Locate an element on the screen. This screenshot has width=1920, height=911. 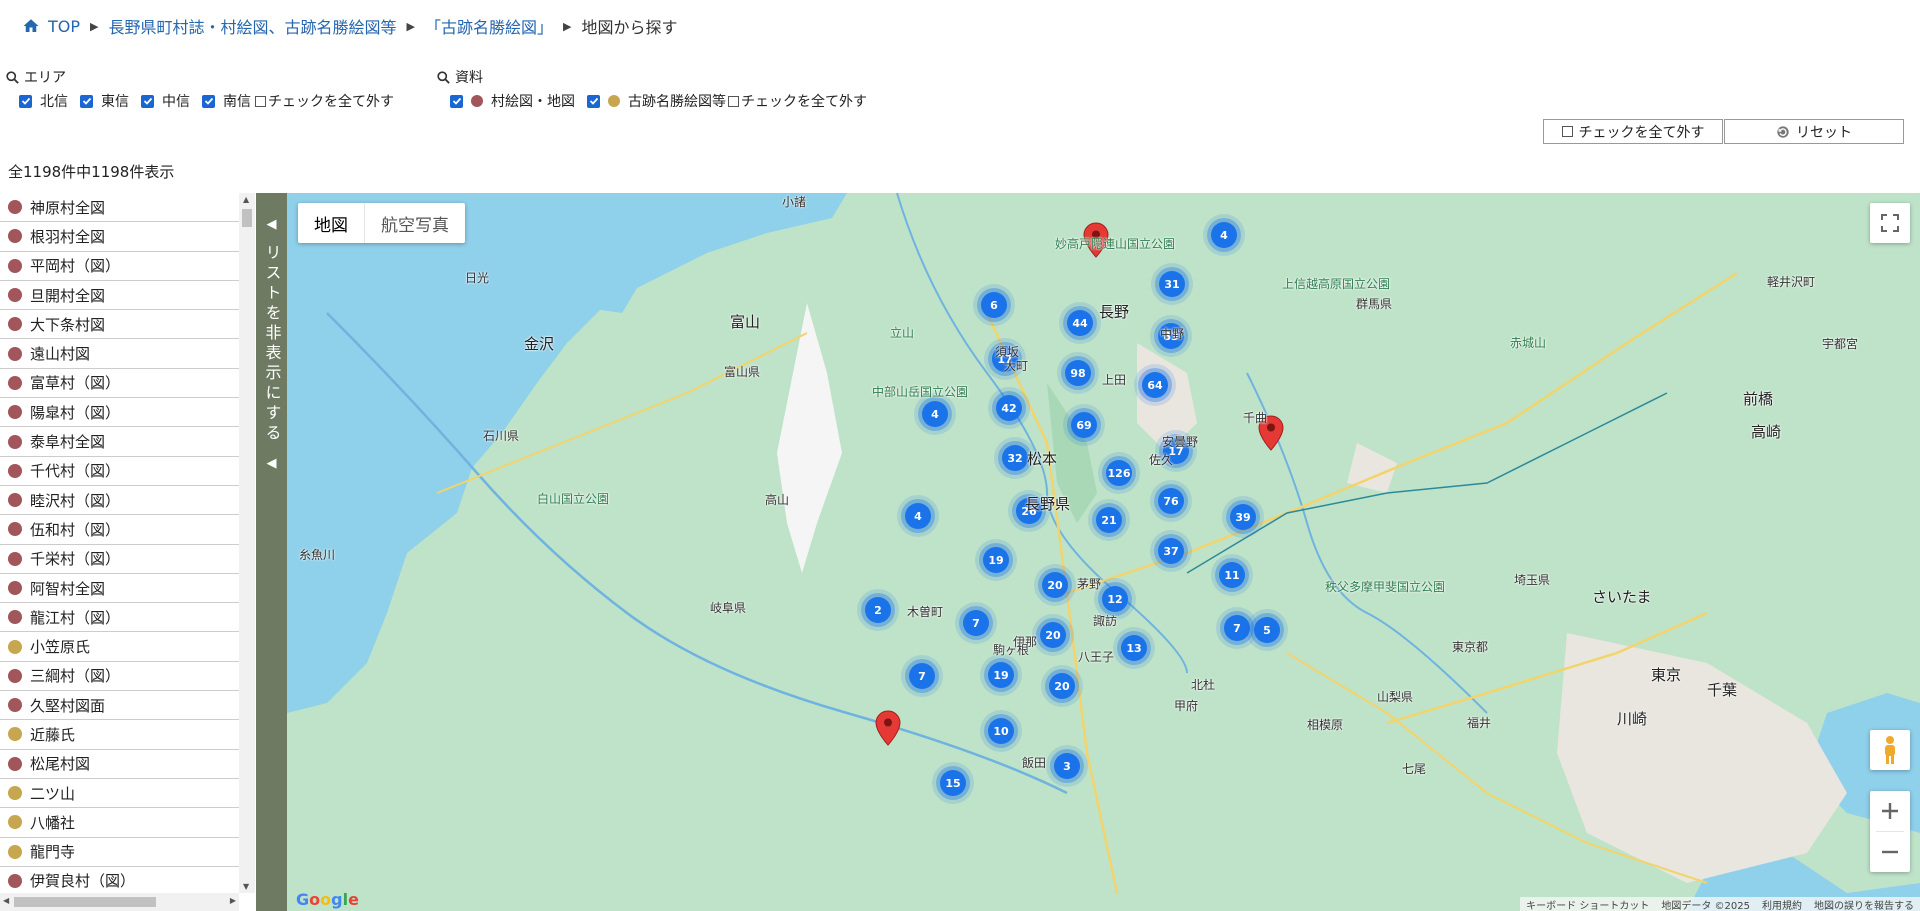
zoom-in-button is located at coordinates (1890, 811).